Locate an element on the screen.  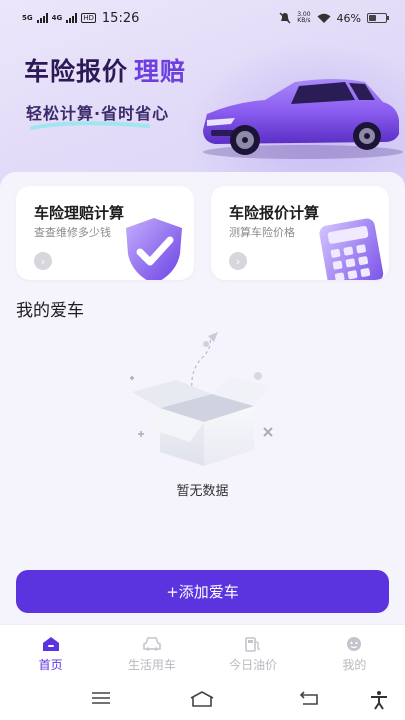
hero-title: 车险报价 理赔 is located at coordinates (105, 71).